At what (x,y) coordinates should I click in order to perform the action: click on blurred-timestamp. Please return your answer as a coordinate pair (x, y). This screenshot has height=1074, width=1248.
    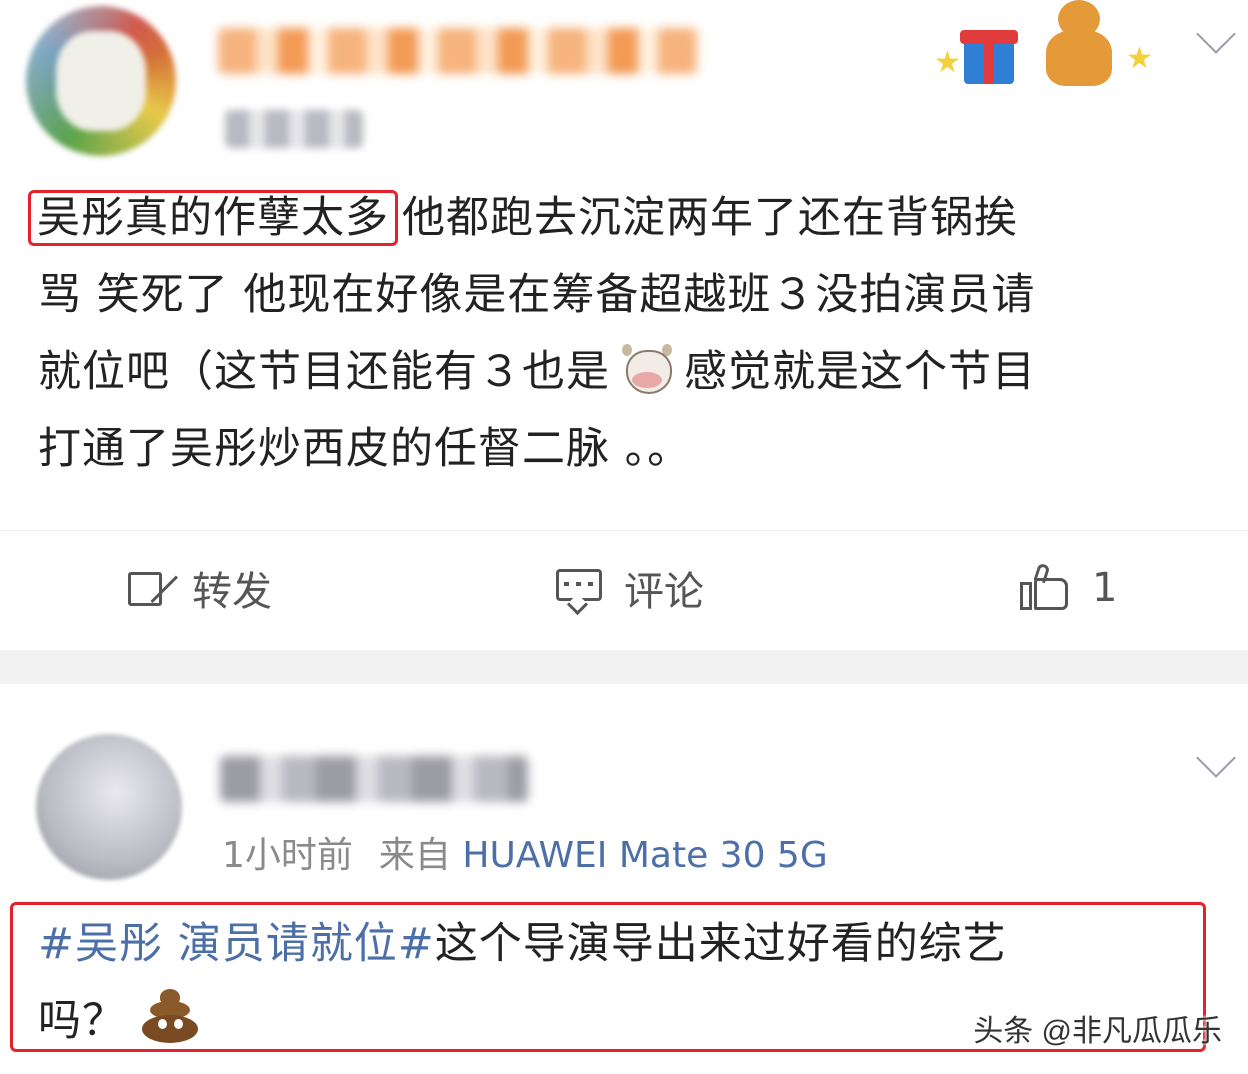
    Looking at the image, I should click on (294, 129).